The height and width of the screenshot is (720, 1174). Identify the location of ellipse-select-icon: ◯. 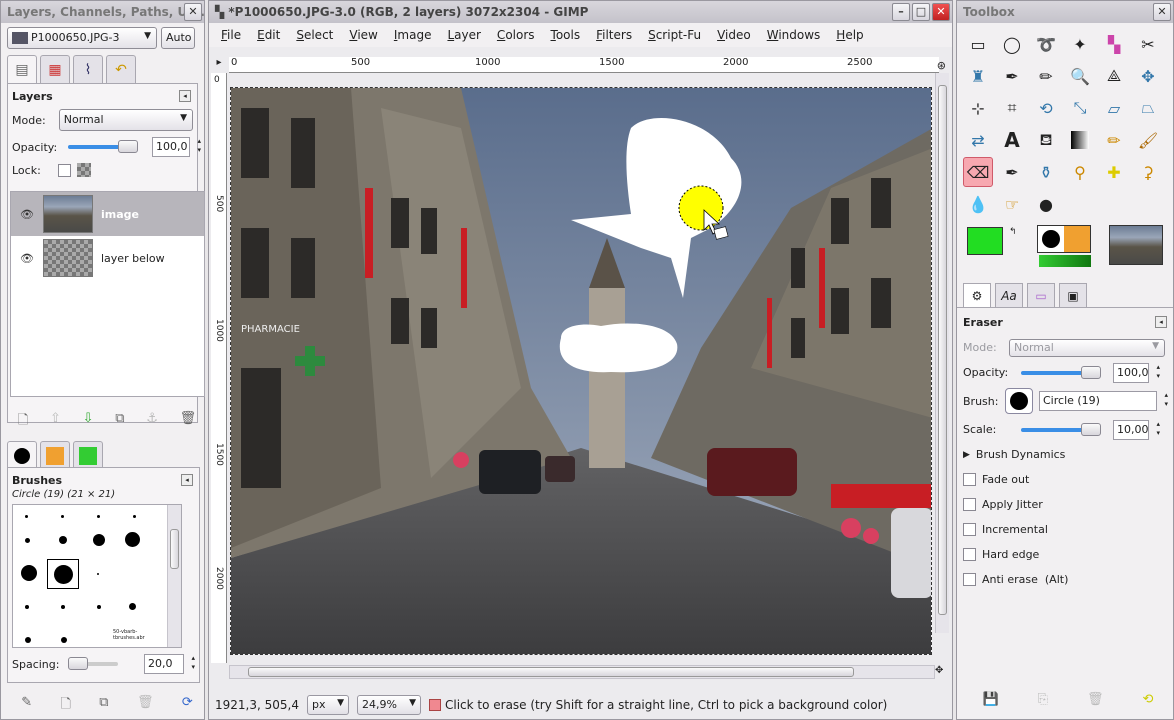
(1012, 44).